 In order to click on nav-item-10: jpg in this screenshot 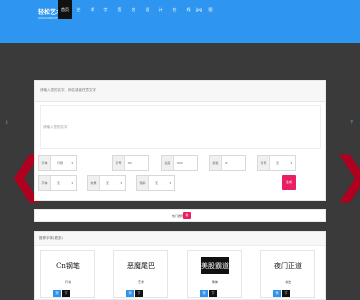, I will do `click(199, 9)`.